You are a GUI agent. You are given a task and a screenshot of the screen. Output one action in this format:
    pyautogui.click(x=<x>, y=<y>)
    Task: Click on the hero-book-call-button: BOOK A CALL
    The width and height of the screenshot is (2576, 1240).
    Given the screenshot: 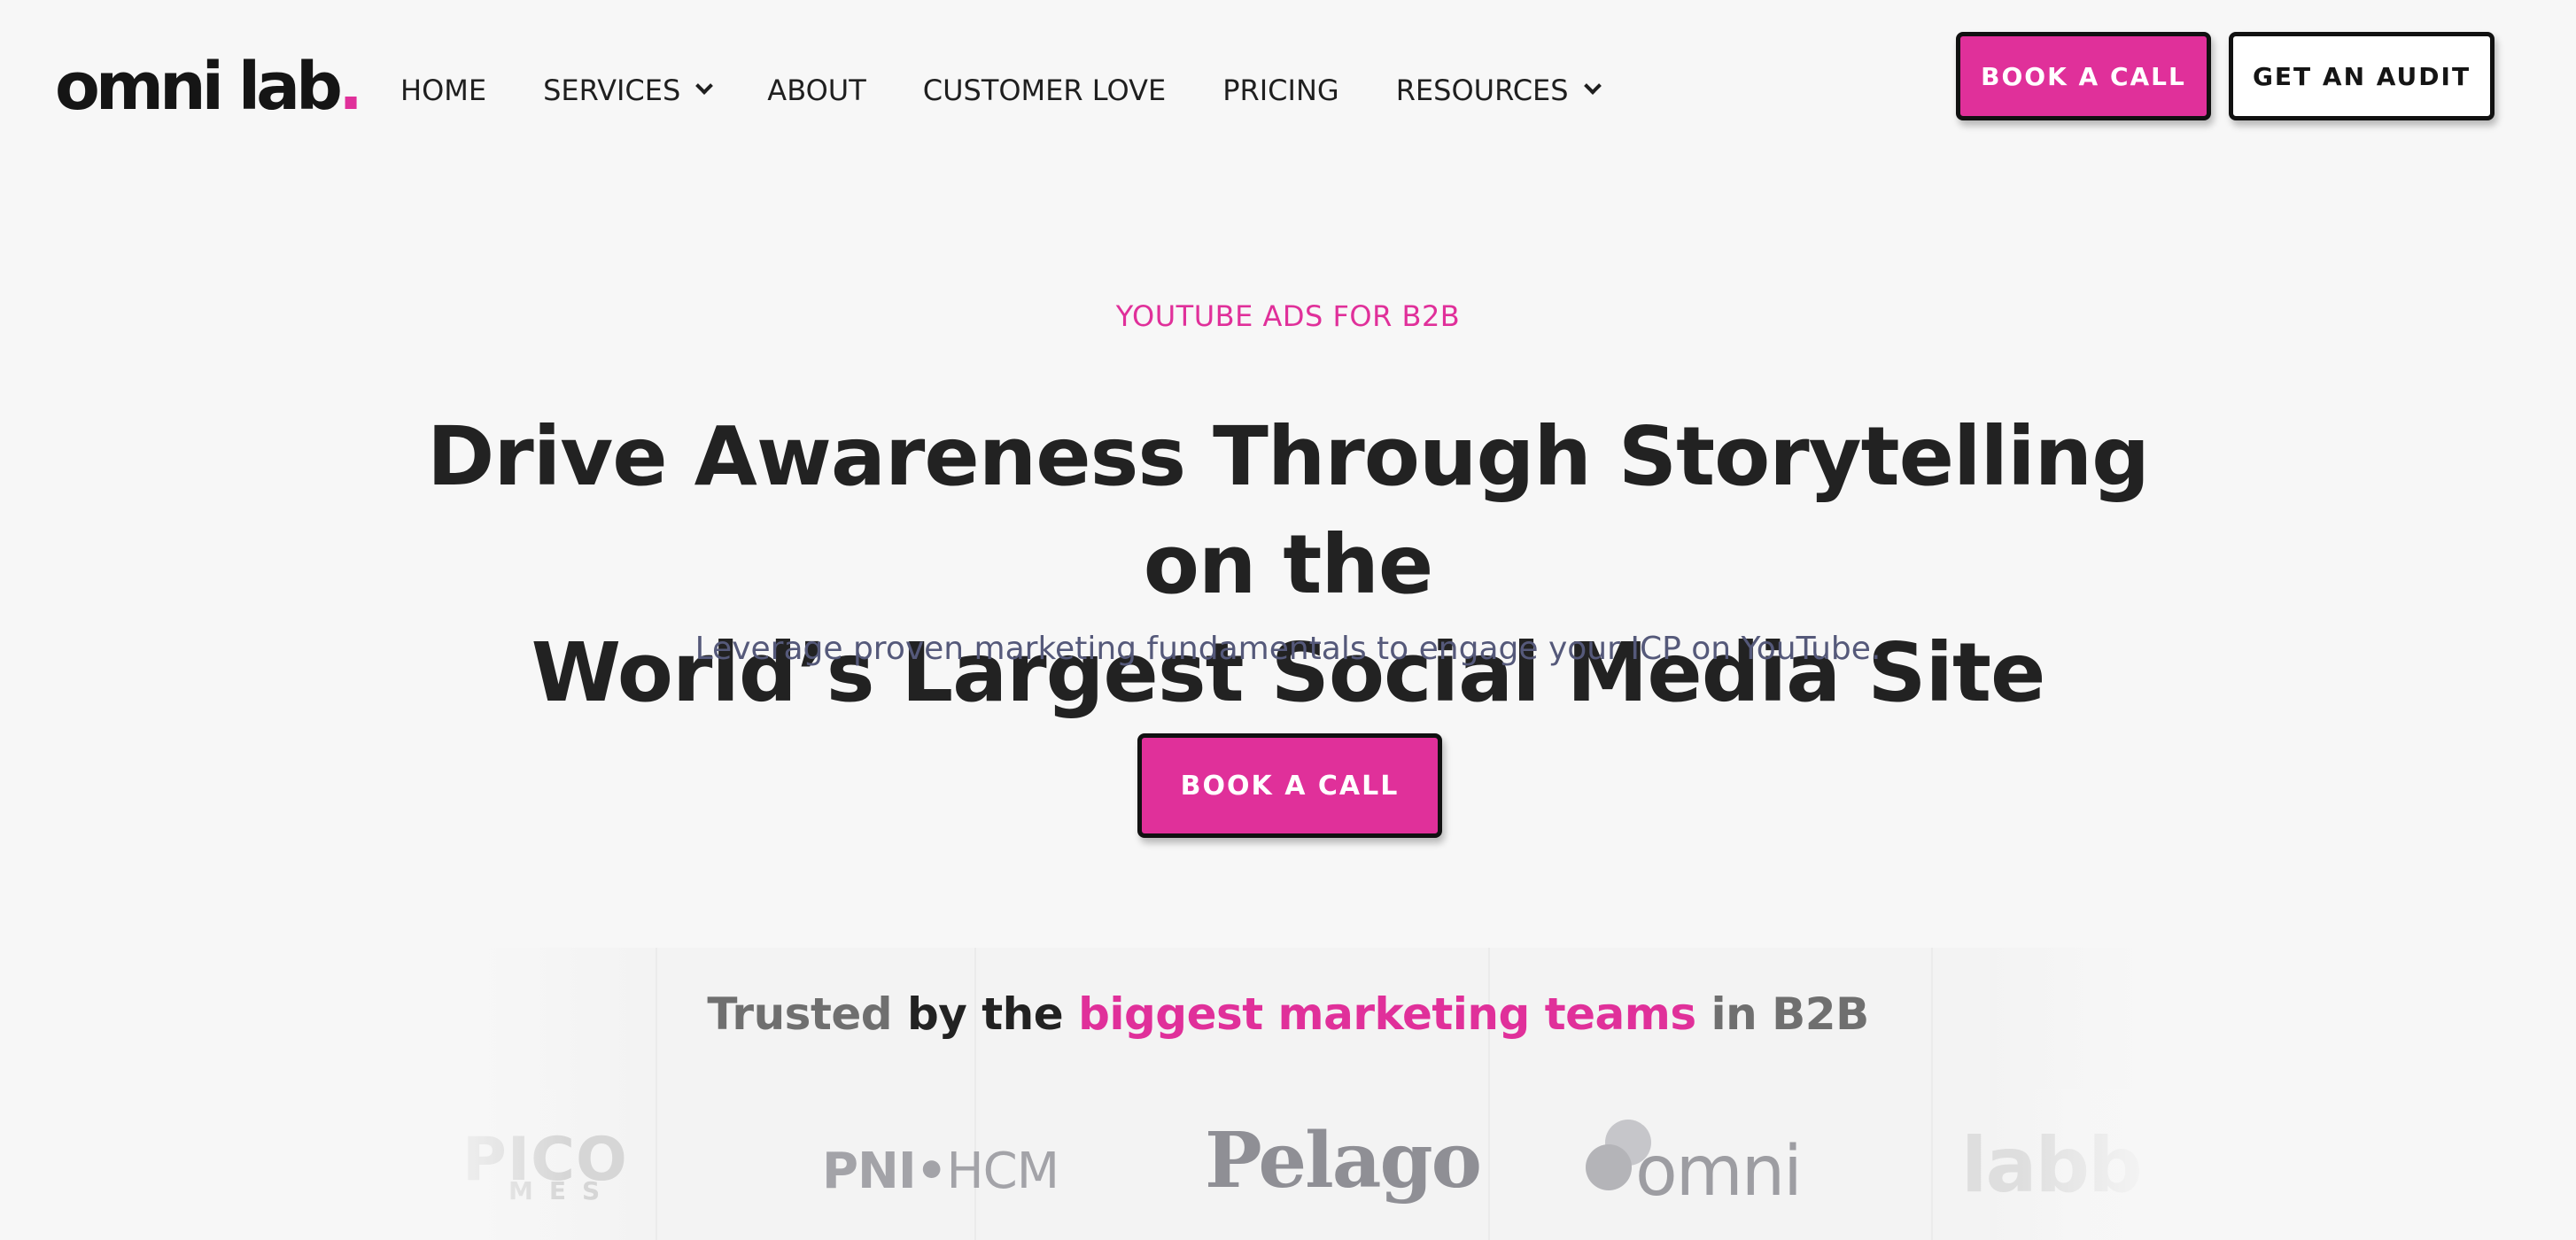 What is the action you would take?
    pyautogui.click(x=1289, y=786)
    